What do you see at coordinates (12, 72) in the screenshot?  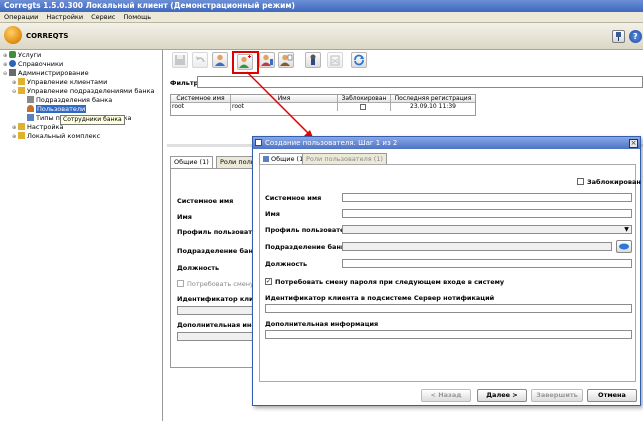 I see `administration-icon` at bounding box center [12, 72].